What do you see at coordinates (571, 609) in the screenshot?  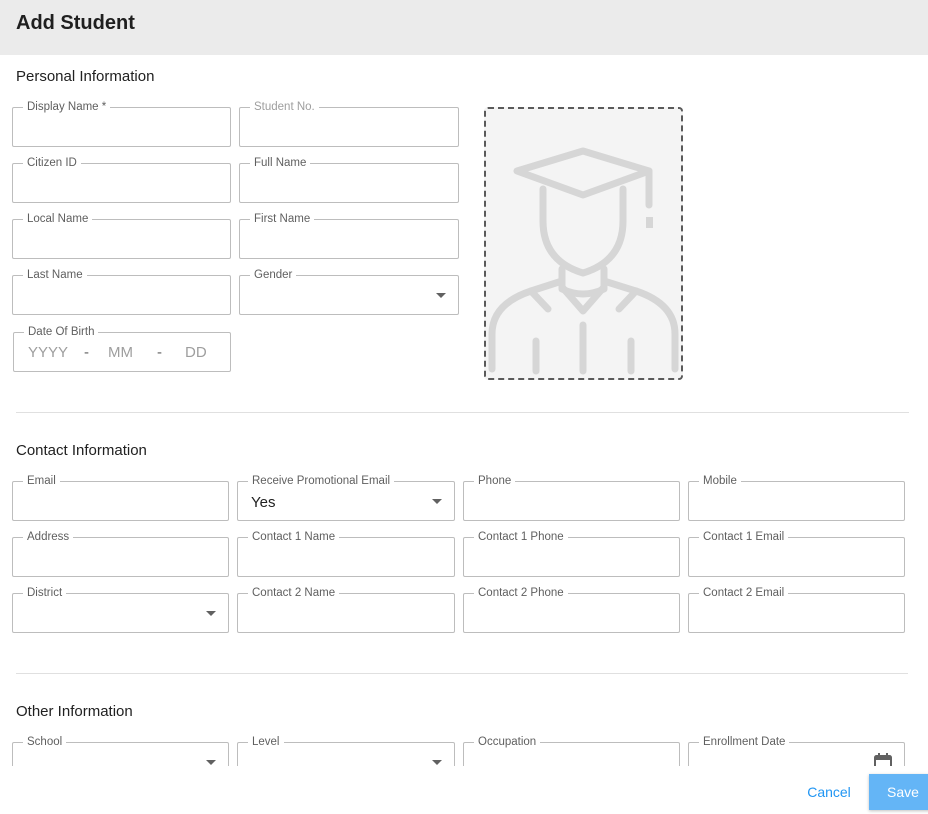 I see `contact2-phone-field: Contact 2 Phone` at bounding box center [571, 609].